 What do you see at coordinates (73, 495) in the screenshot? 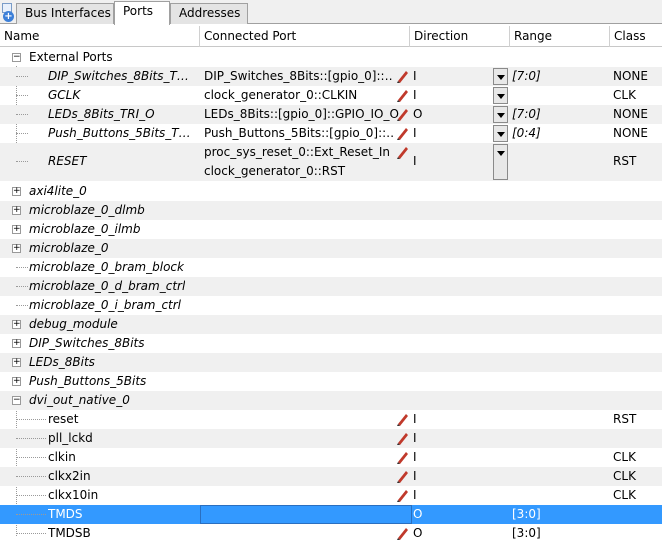
I see `port-name: clkx10in` at bounding box center [73, 495].